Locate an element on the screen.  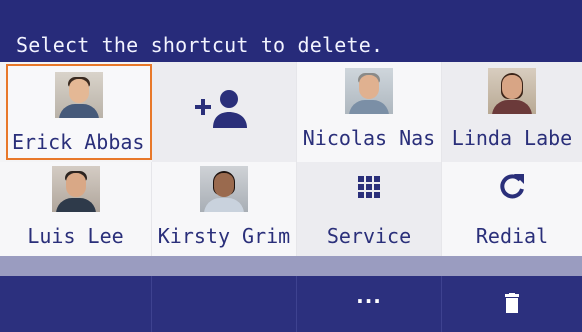
divider-bar is located at coordinates (291, 266).